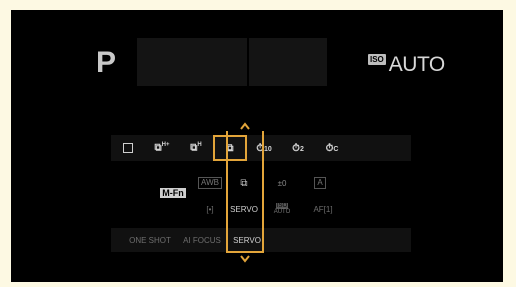 This screenshot has height=287, width=516. What do you see at coordinates (288, 62) in the screenshot?
I see `info-panel-right` at bounding box center [288, 62].